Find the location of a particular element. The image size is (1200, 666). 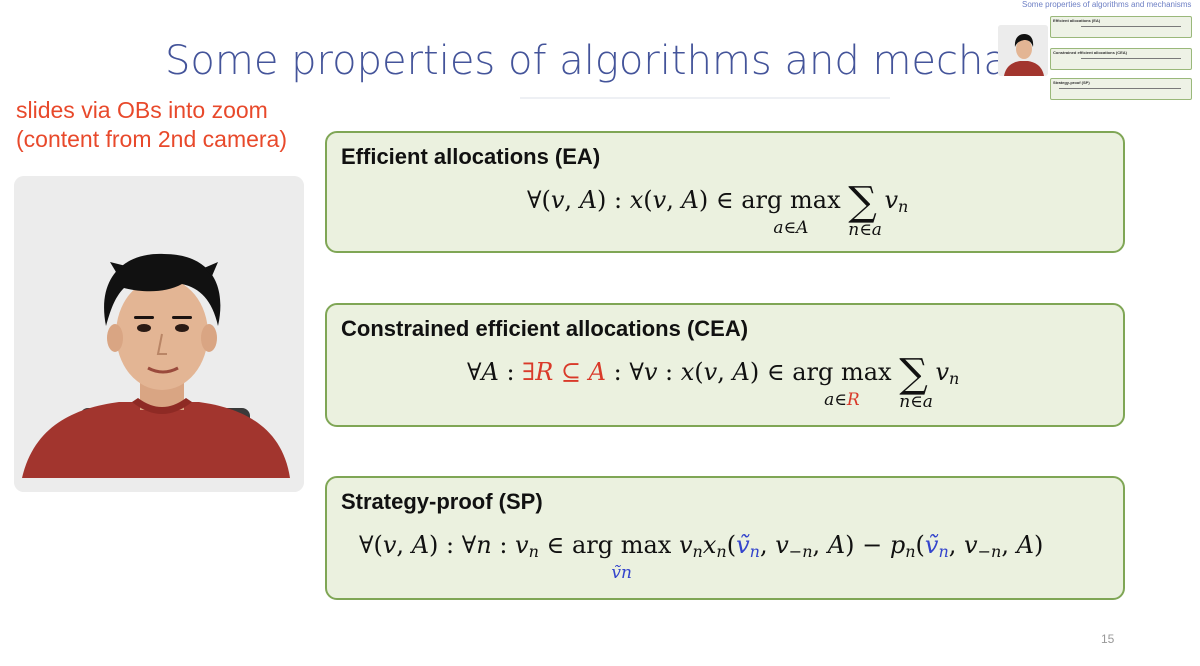

annotation-line-1: slides via OBs into zoom is located at coordinates (142, 110).